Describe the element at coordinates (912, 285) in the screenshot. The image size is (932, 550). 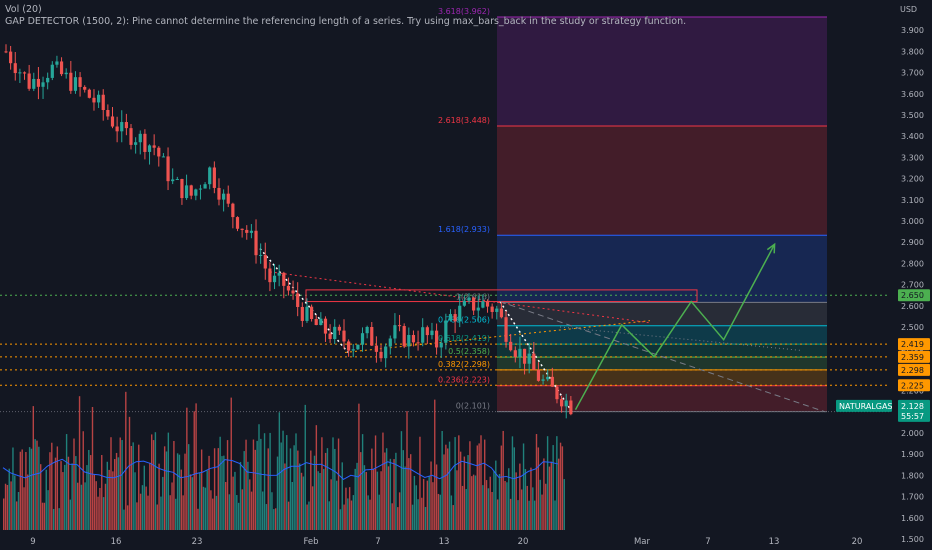
I see `price-tick-label: 2.700` at that location.